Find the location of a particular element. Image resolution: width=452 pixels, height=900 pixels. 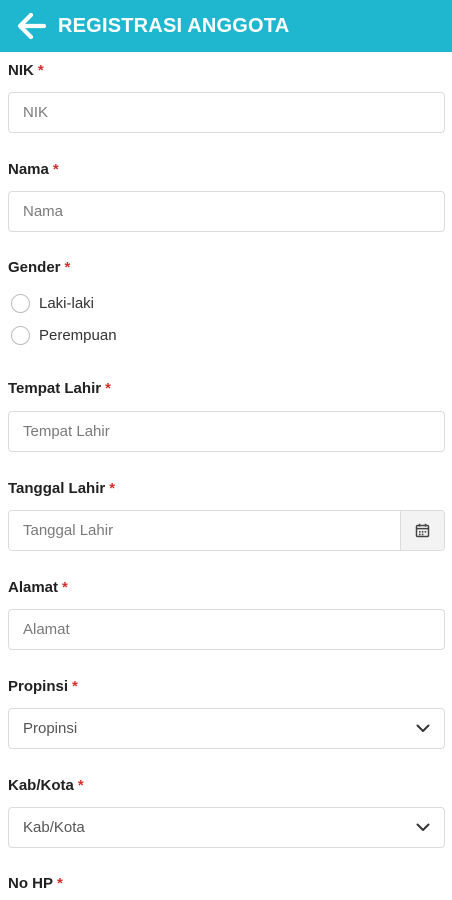

gender-option-laki-laki: Laki-laki is located at coordinates (52, 303).